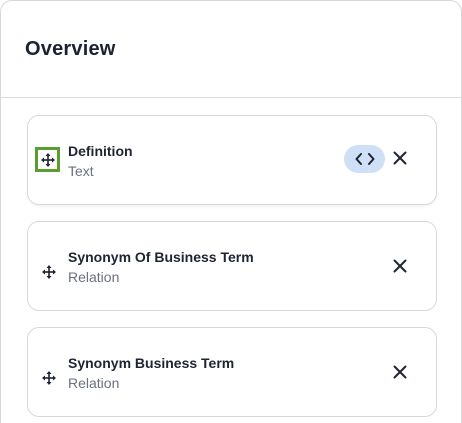  What do you see at coordinates (161, 267) in the screenshot?
I see `field-info: Synonym Of Business Term Relation` at bounding box center [161, 267].